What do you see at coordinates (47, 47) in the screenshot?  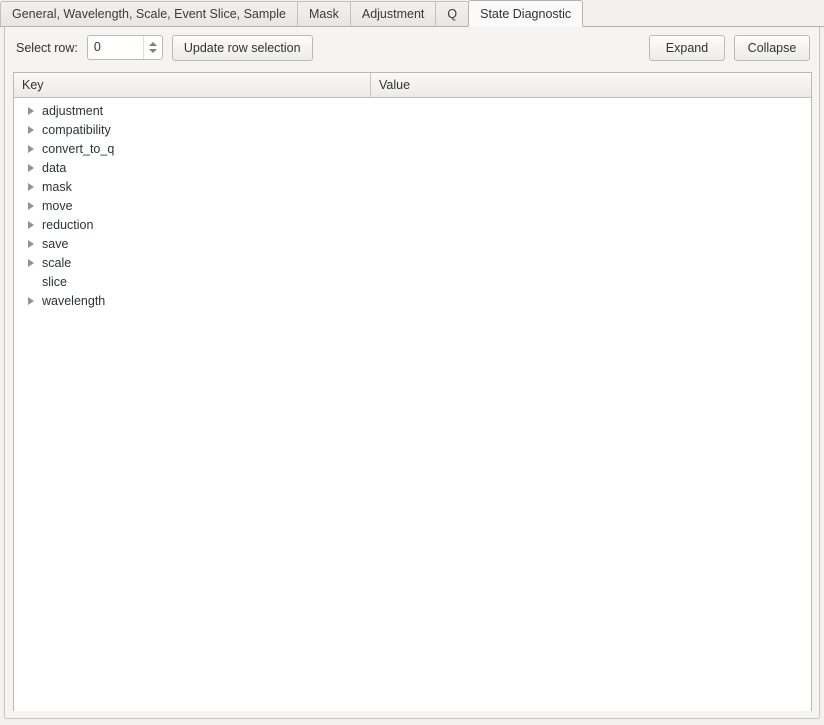 I see `select-row-label: Select row:` at bounding box center [47, 47].